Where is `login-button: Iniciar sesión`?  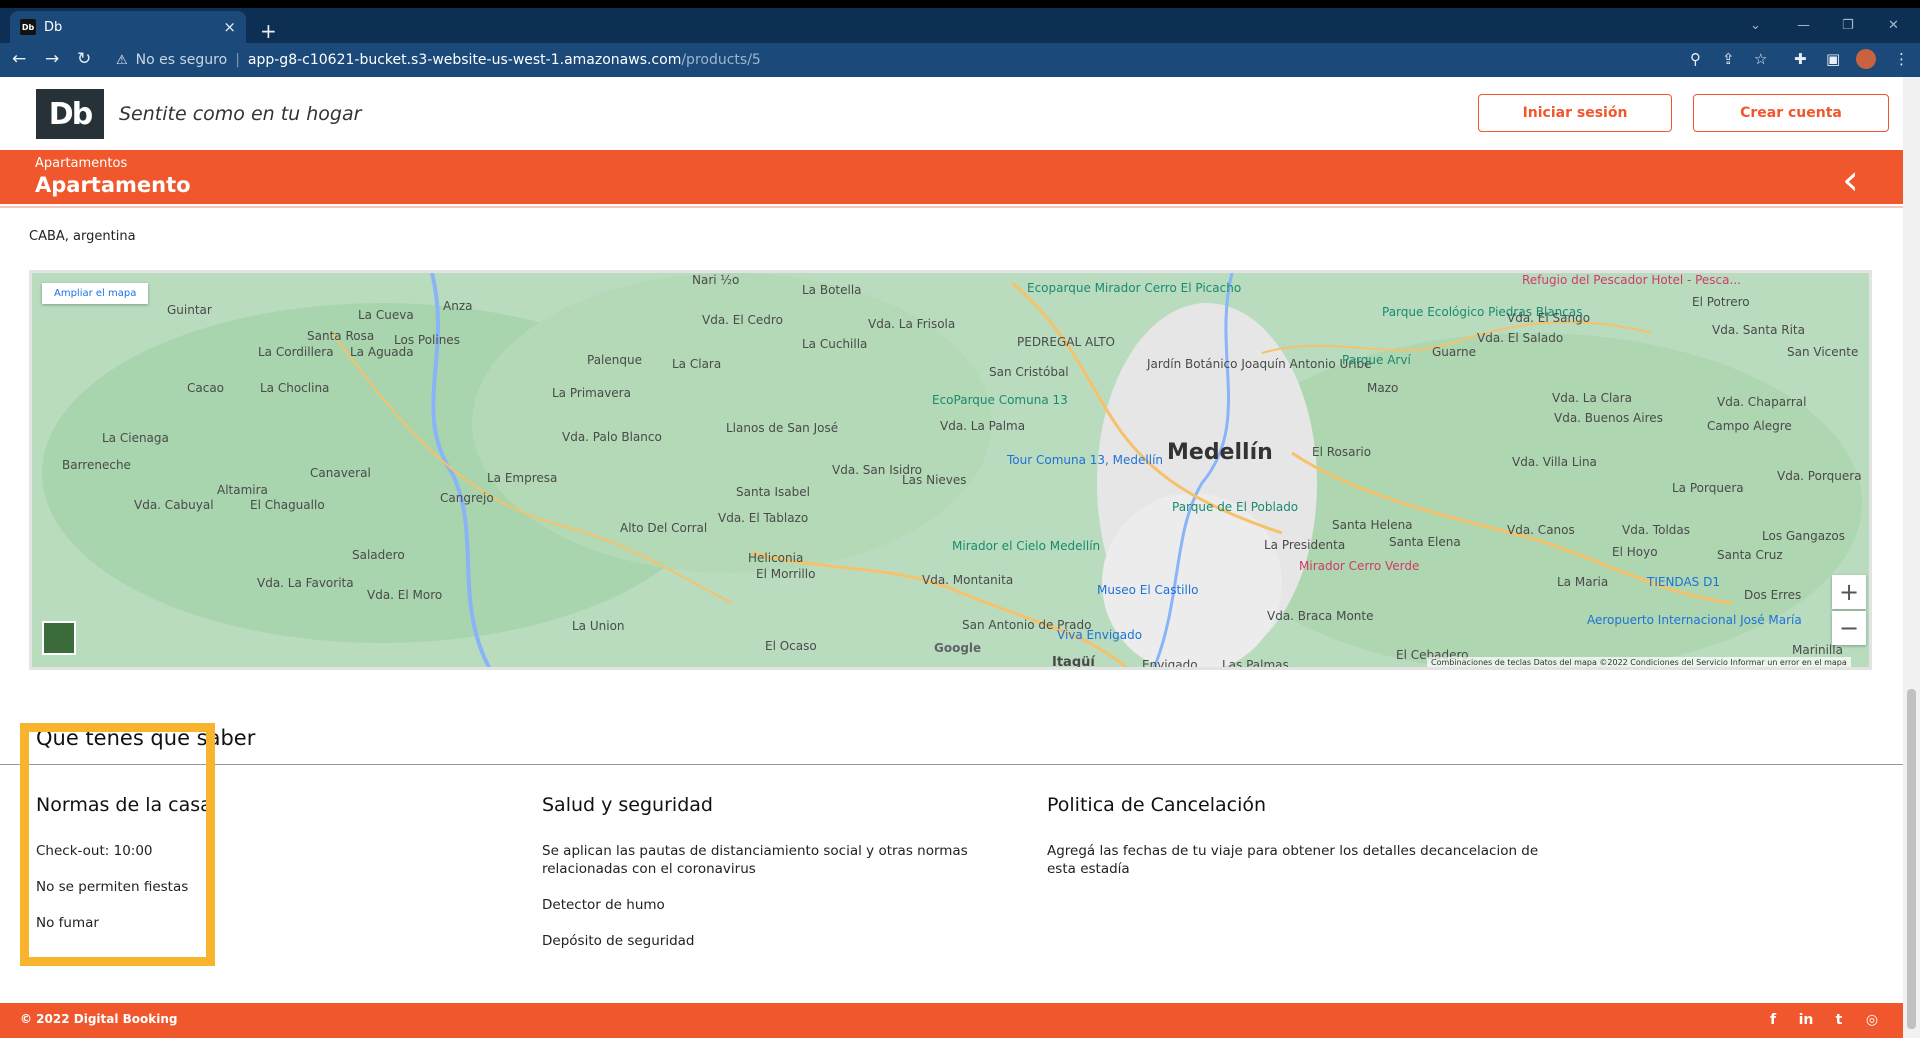 login-button: Iniciar sesión is located at coordinates (1575, 113).